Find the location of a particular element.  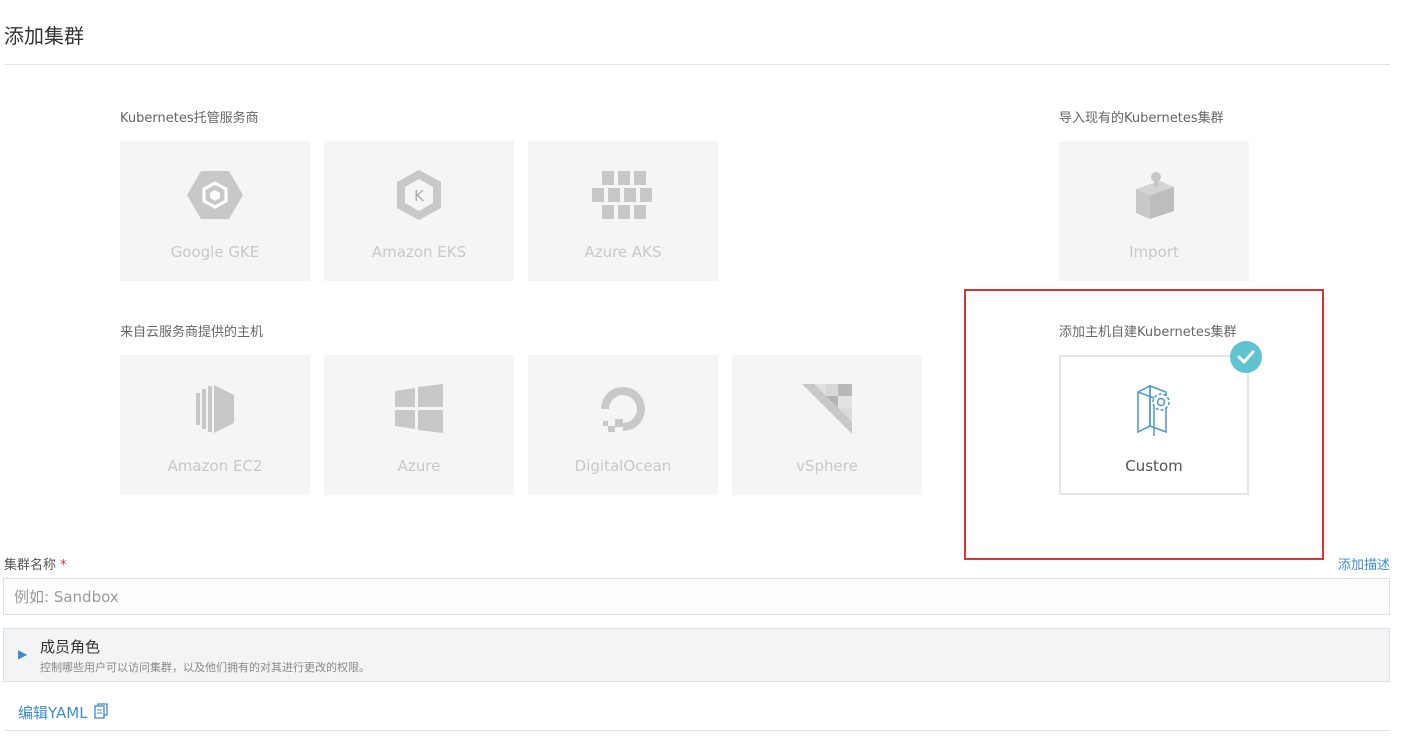

edit-yaml-label: 编辑YAML is located at coordinates (53, 713).